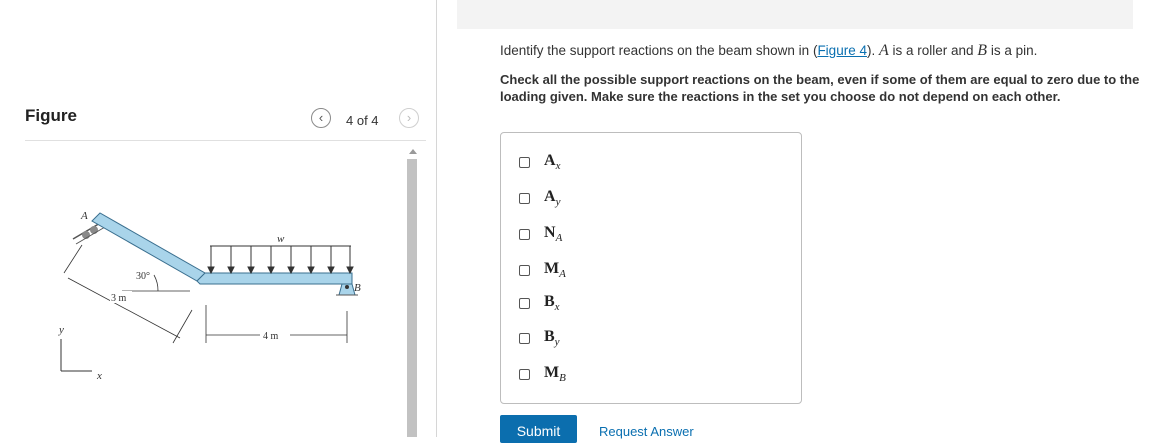 The height and width of the screenshot is (447, 1163). I want to click on figure-title: Figure, so click(51, 115).